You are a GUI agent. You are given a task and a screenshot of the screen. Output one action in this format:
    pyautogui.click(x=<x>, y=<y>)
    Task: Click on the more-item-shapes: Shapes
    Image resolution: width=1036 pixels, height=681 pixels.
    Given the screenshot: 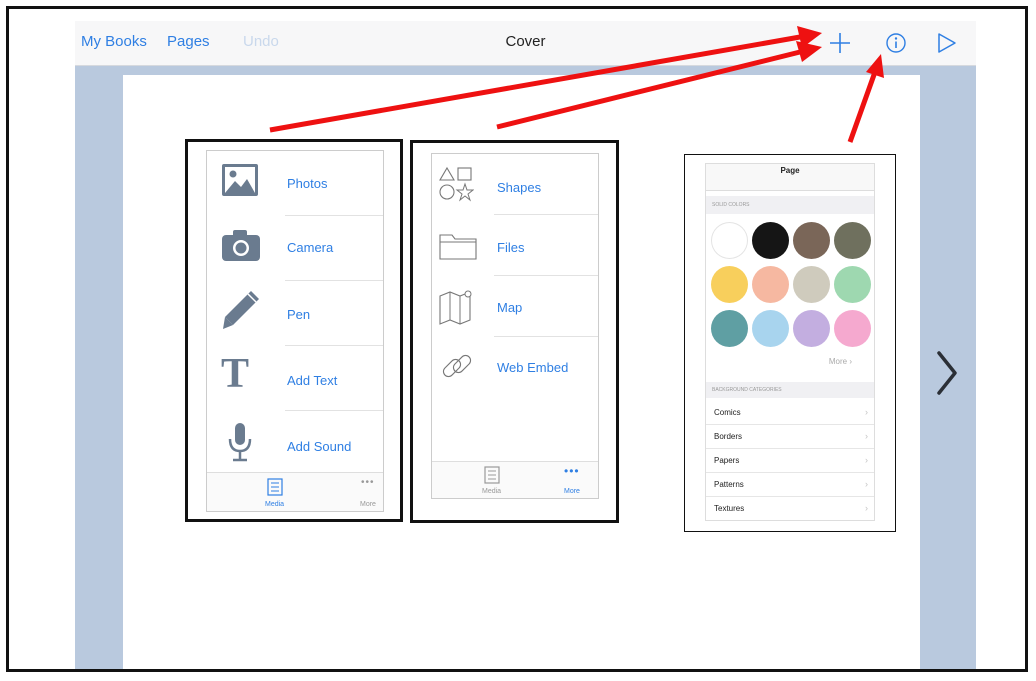 What is the action you would take?
    pyautogui.click(x=515, y=184)
    